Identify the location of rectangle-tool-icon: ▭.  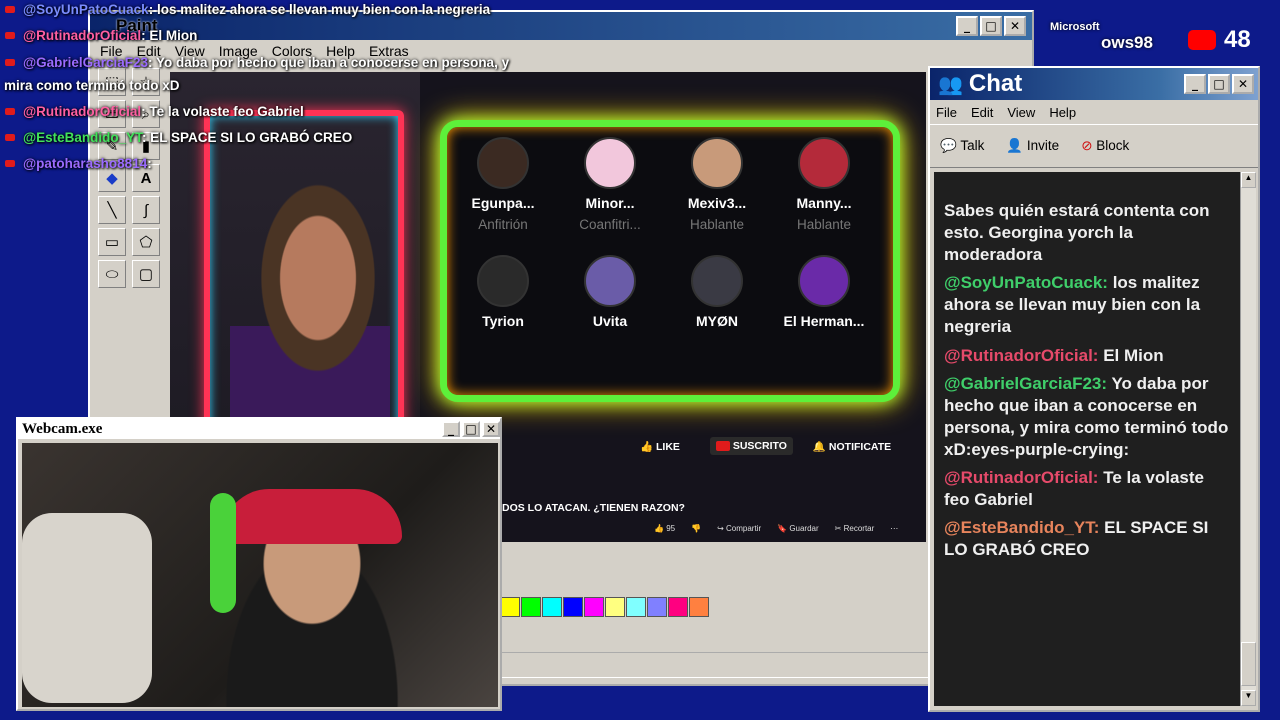
(112, 242).